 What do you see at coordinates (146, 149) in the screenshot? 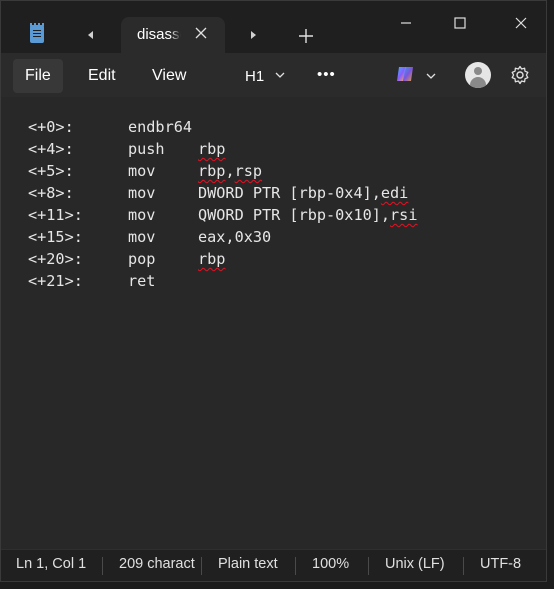
I see `instruction-mnemonic: push` at bounding box center [146, 149].